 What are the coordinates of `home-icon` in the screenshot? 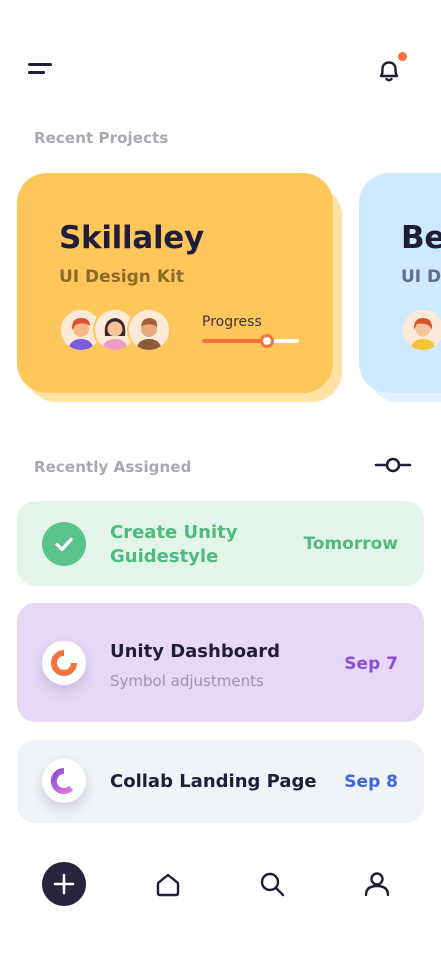 It's located at (168, 885).